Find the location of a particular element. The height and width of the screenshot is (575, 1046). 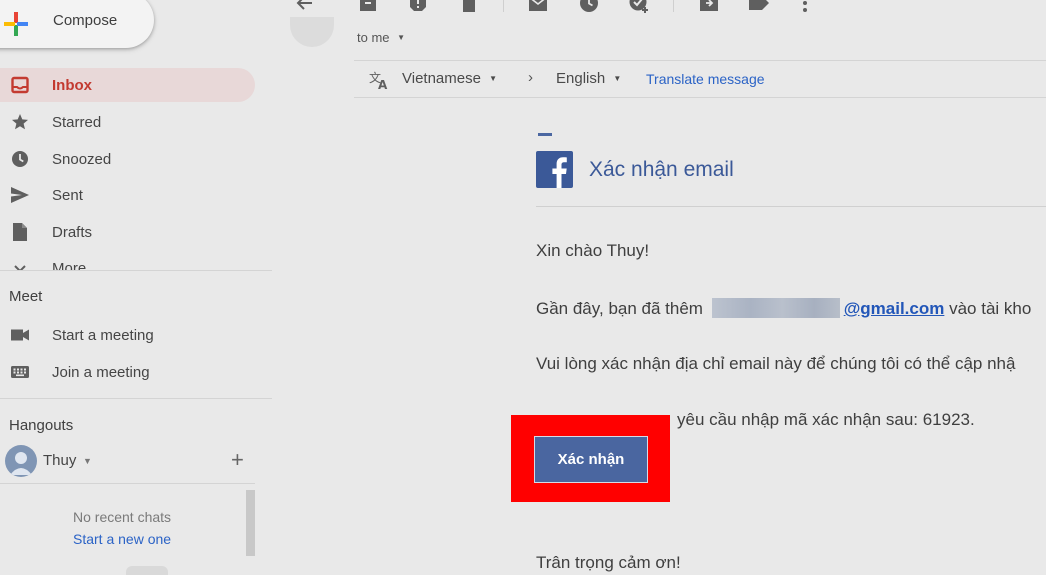

hangouts-user-name: Thuy is located at coordinates (60, 460).